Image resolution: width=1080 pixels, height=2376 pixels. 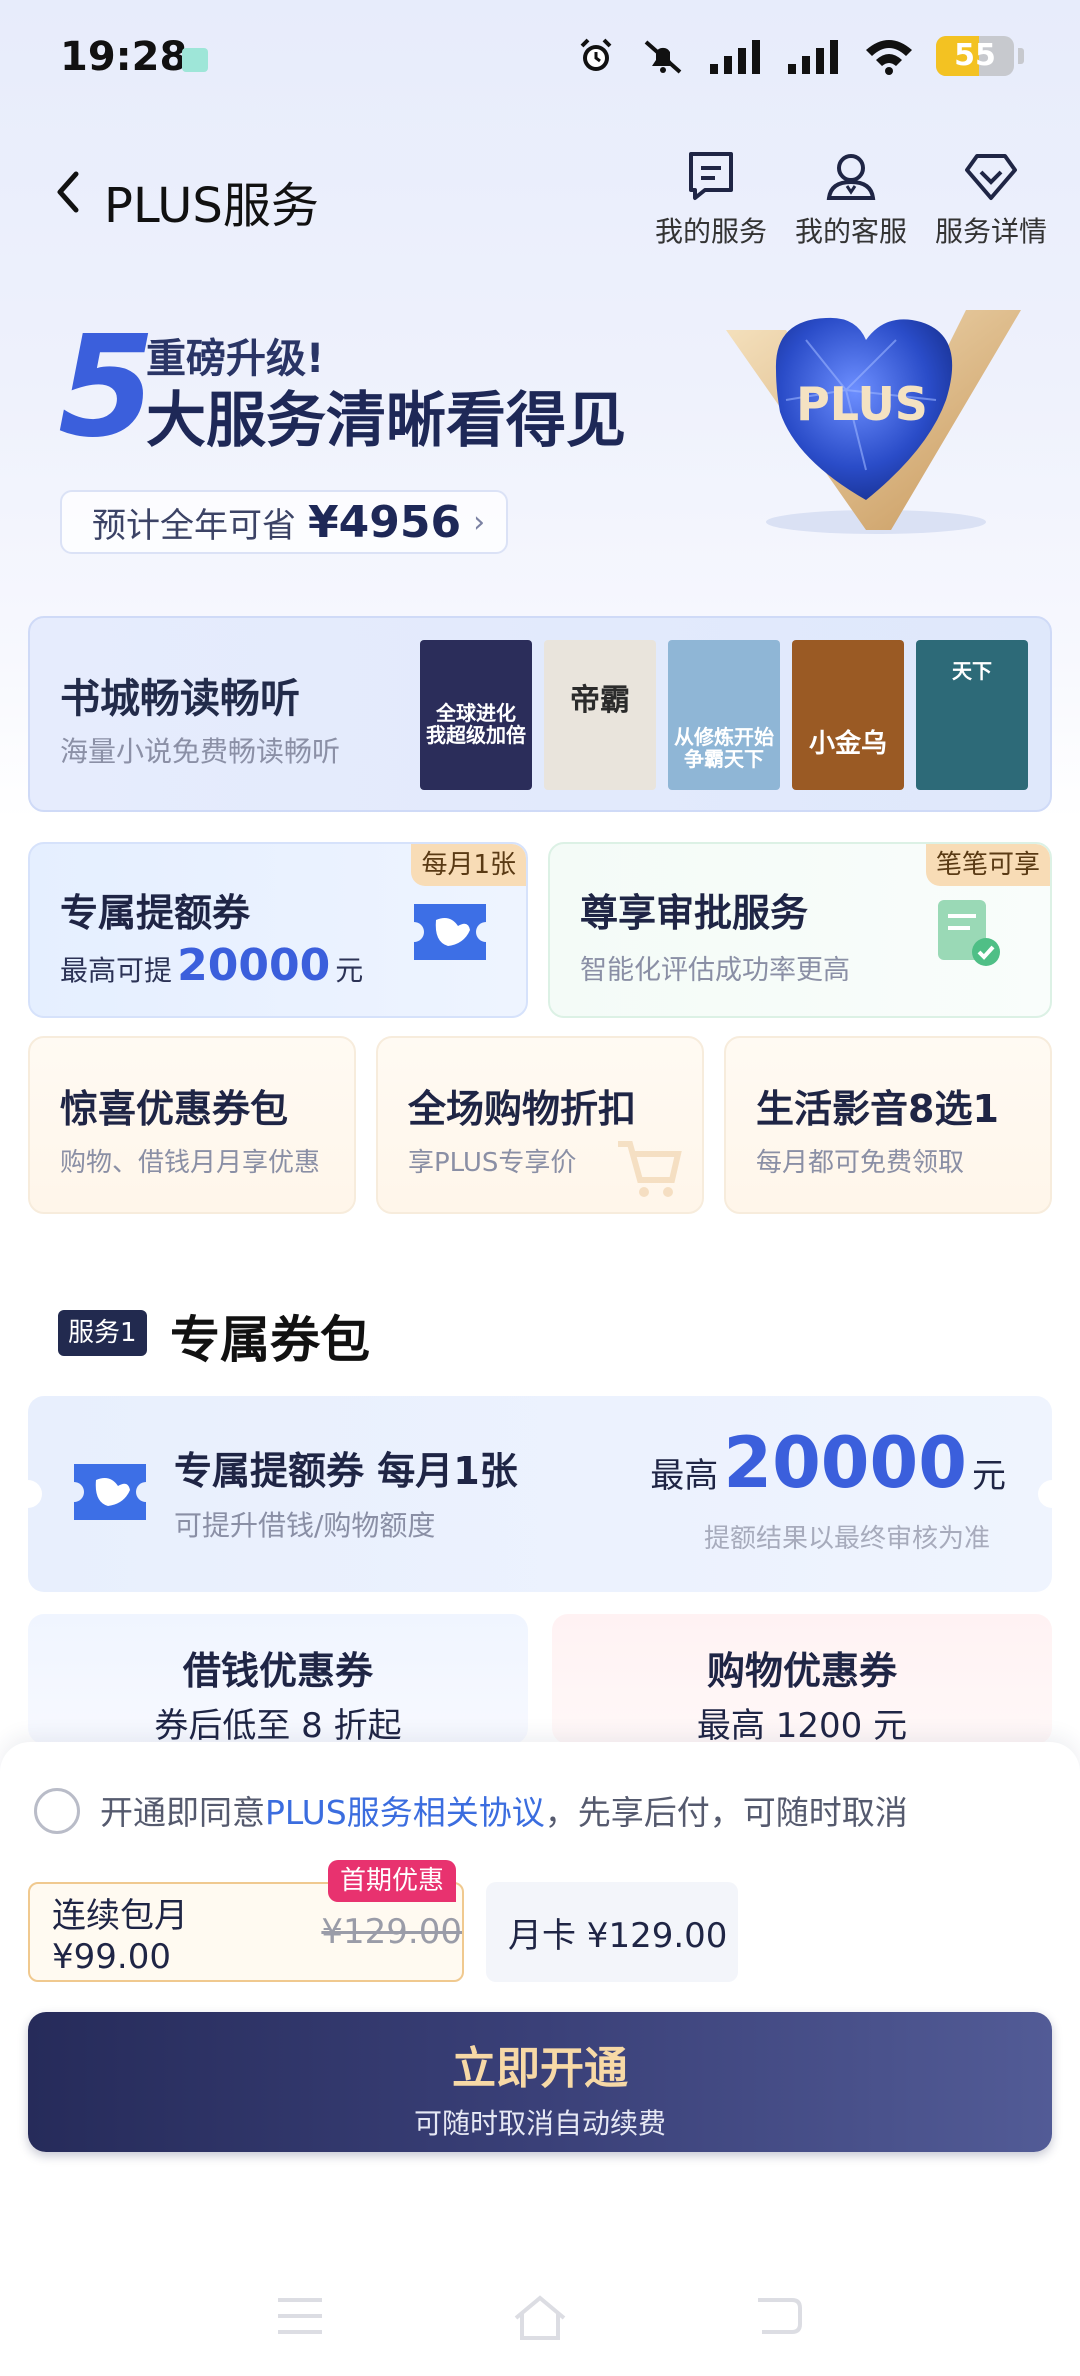 I want to click on book-cover: 全球进化 我超级加倍, so click(x=476, y=715).